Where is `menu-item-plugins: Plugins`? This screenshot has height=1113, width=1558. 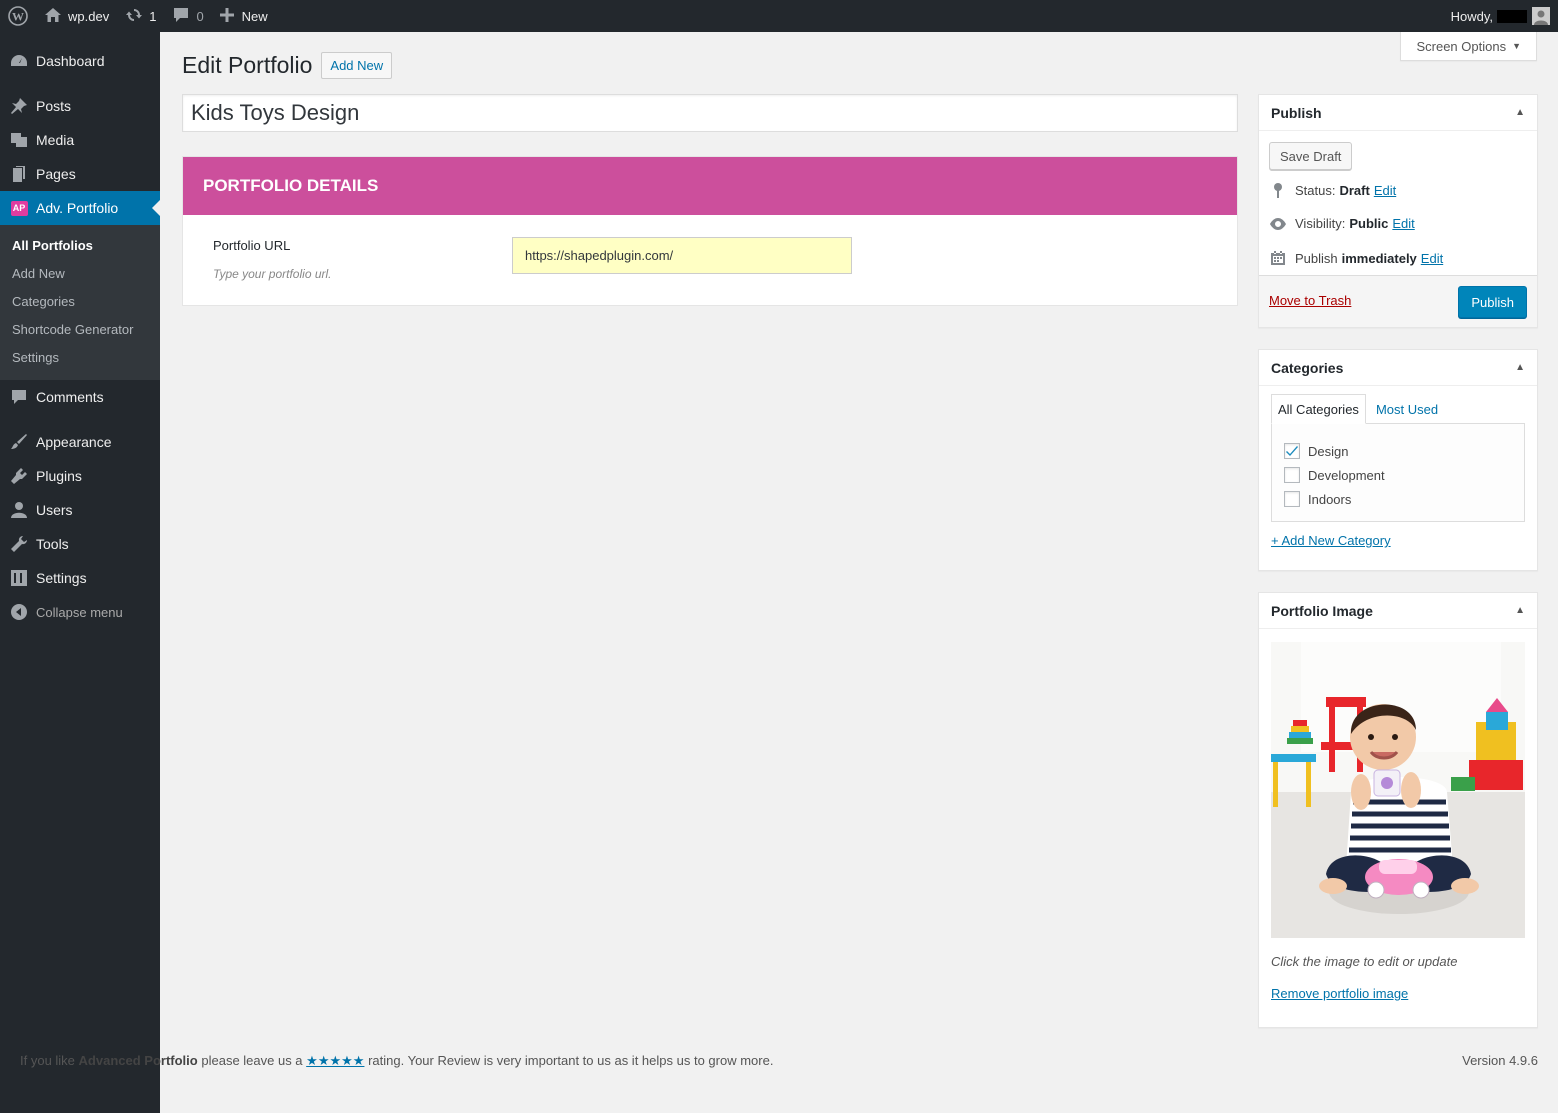
menu-item-plugins: Plugins is located at coordinates (80, 476).